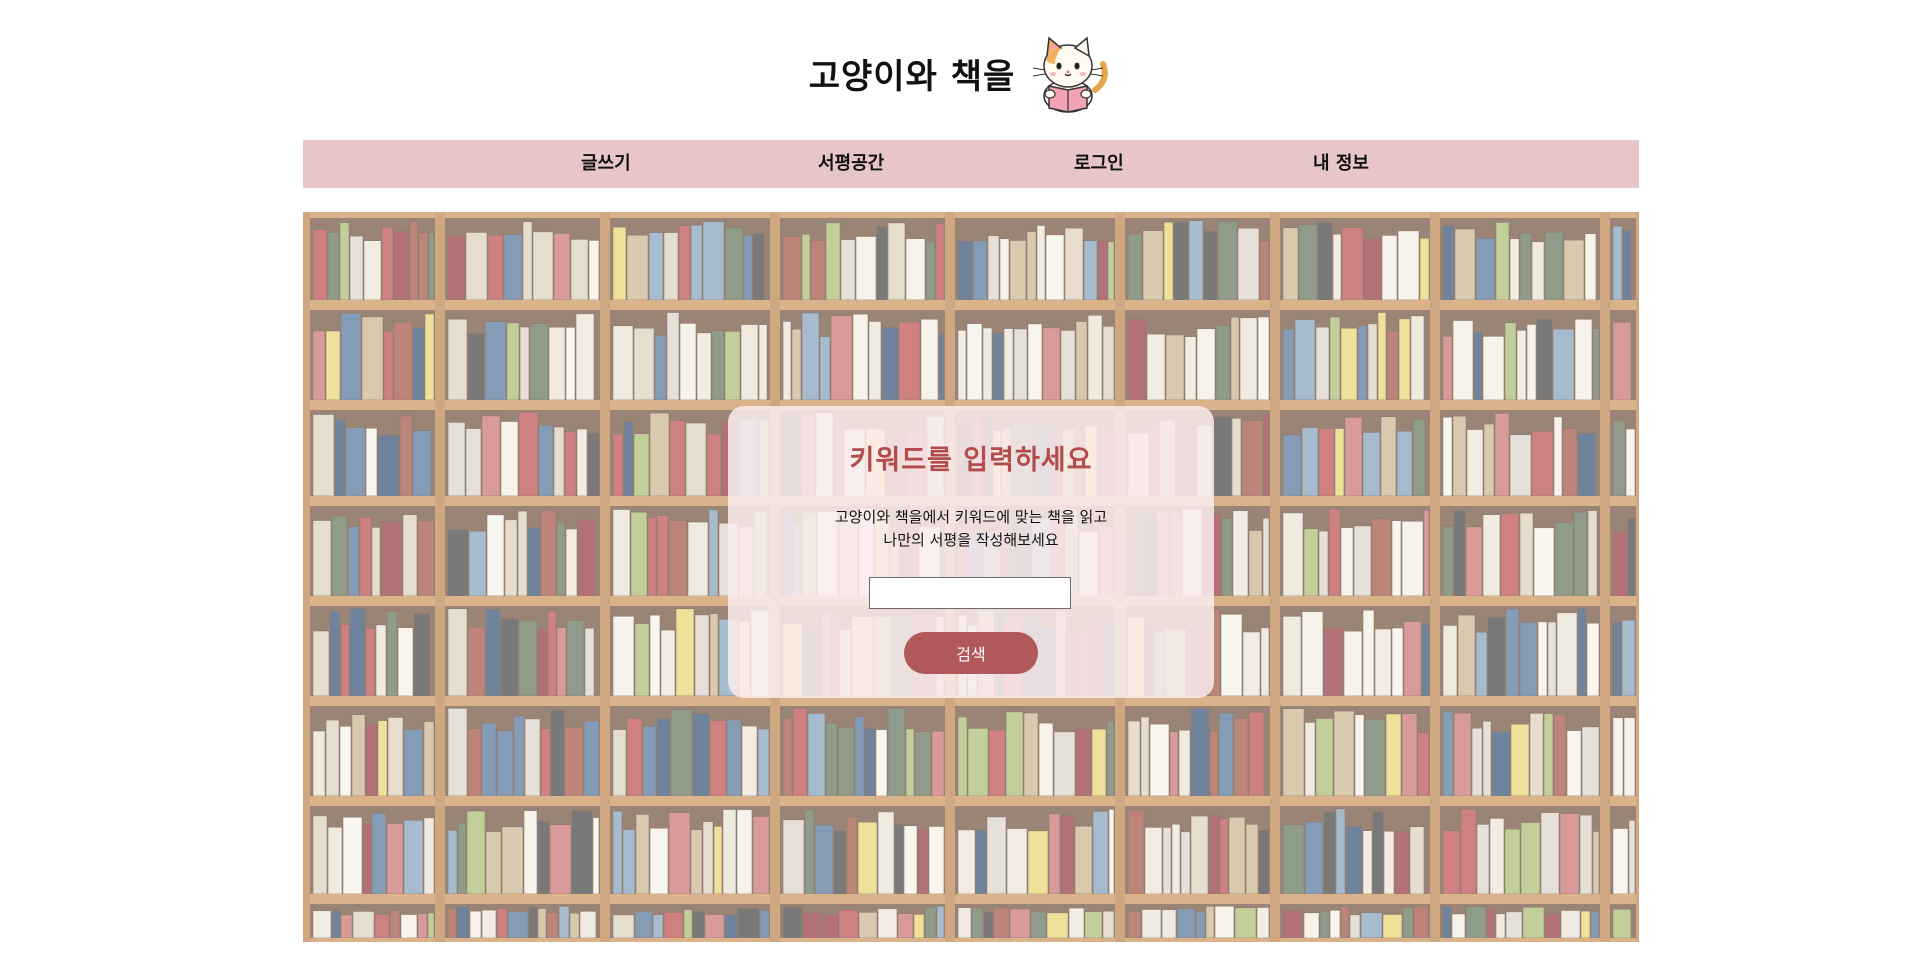 The width and height of the screenshot is (1920, 961). What do you see at coordinates (606, 164) in the screenshot?
I see `nav-item-write: 글쓰기` at bounding box center [606, 164].